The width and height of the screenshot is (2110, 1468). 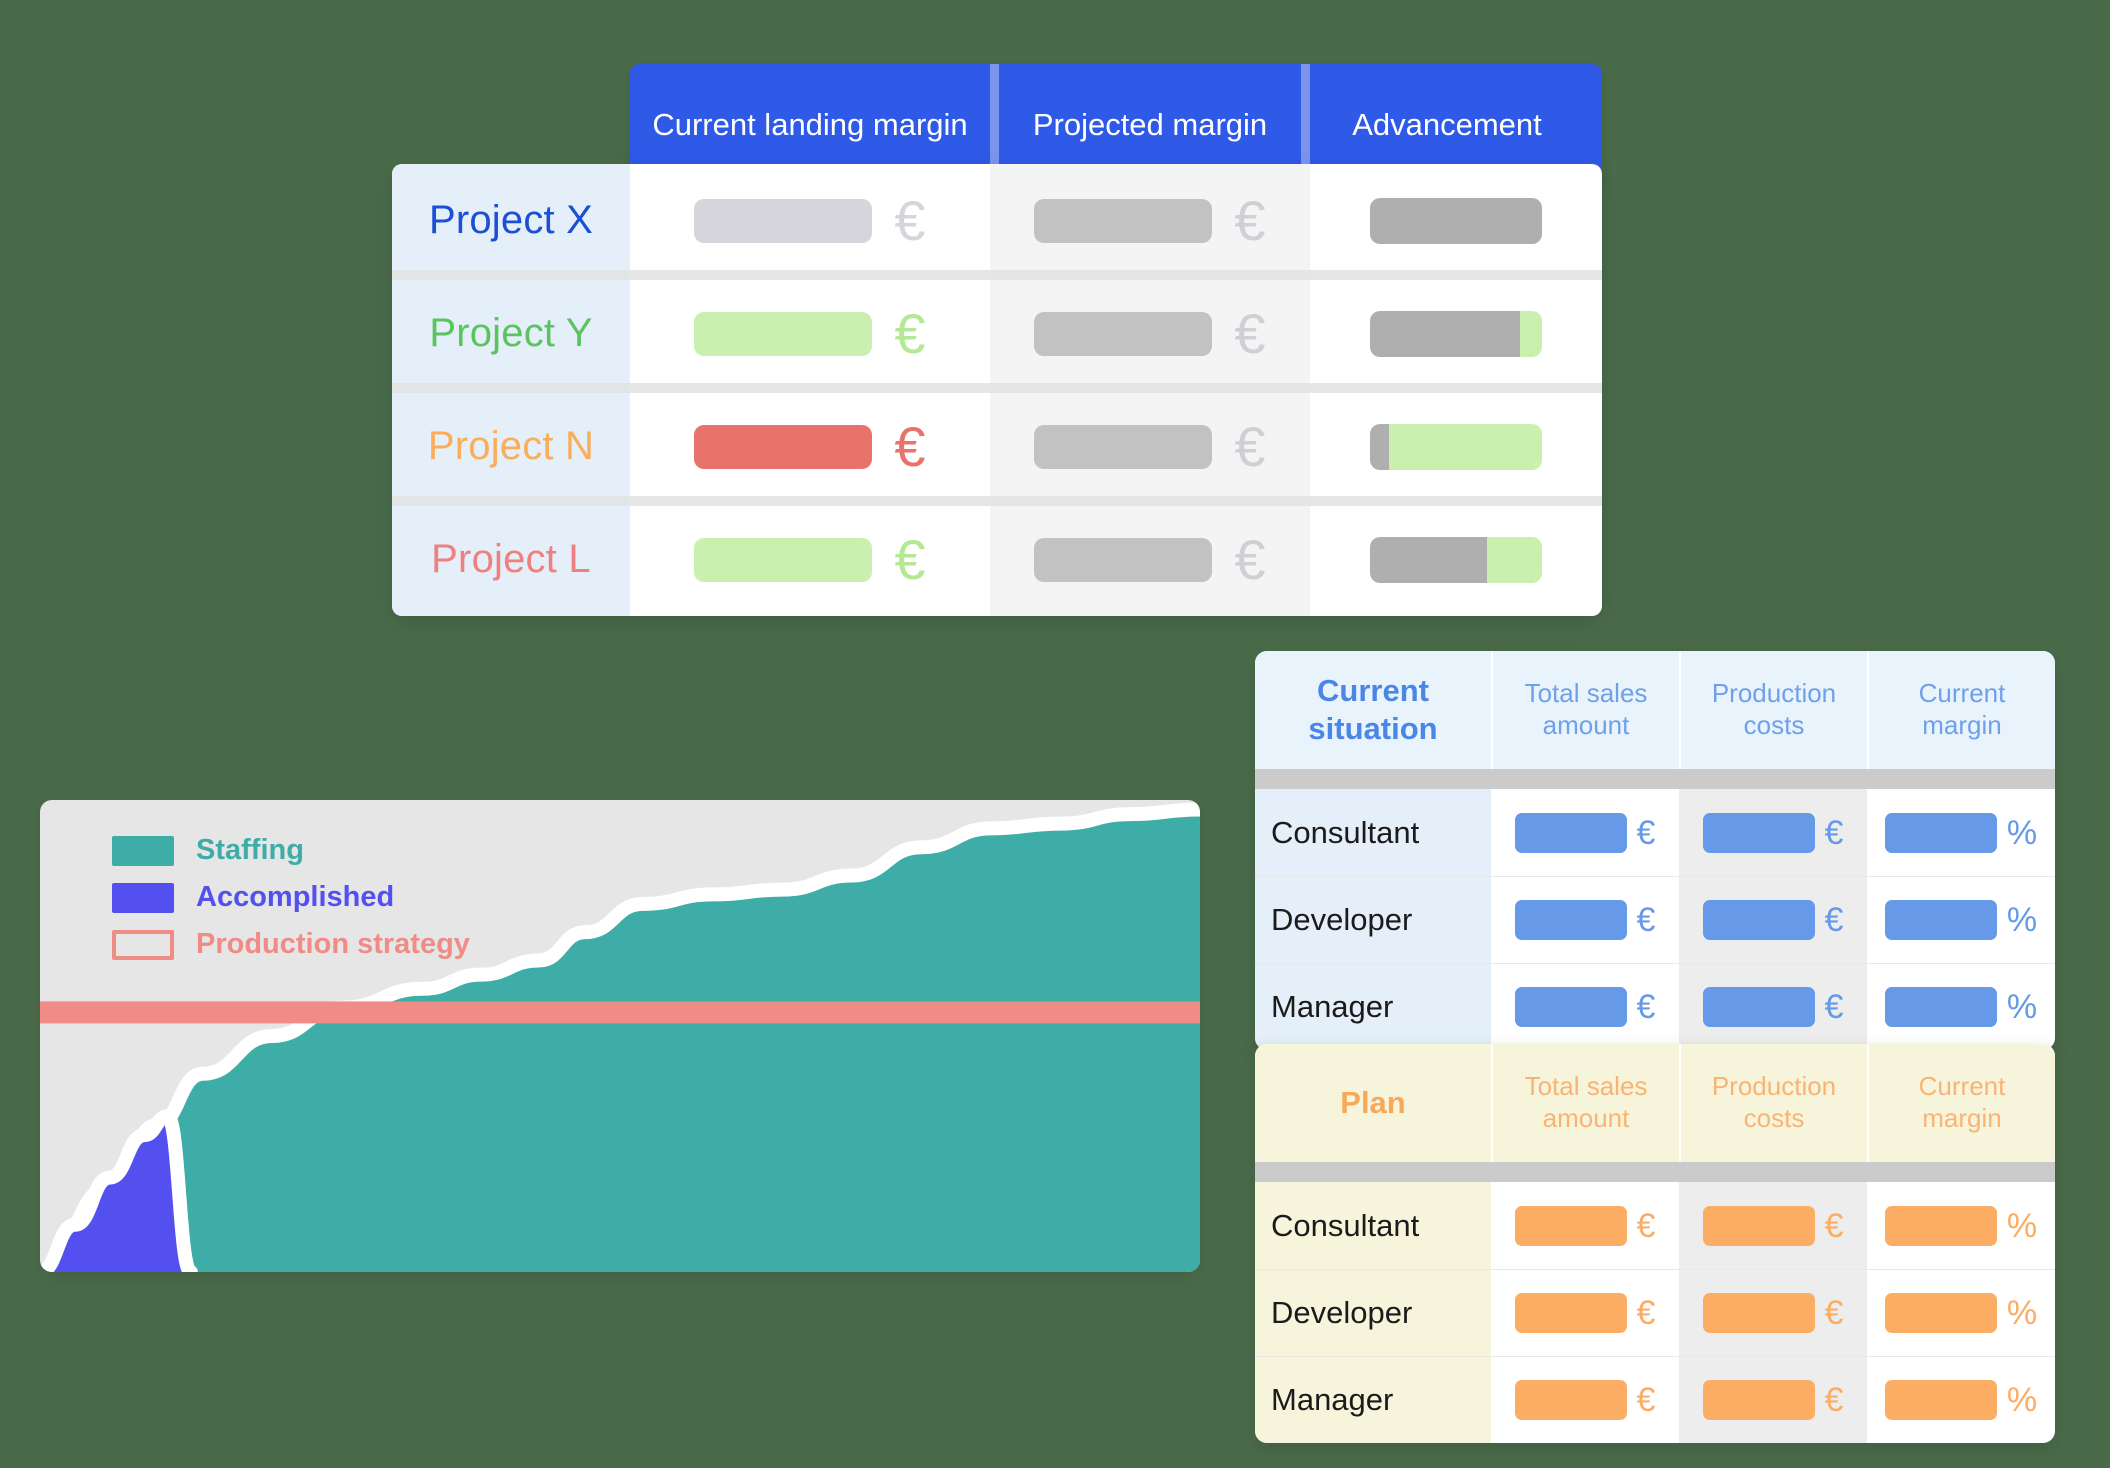 I want to click on table-row: Project N € €, so click(x=997, y=446).